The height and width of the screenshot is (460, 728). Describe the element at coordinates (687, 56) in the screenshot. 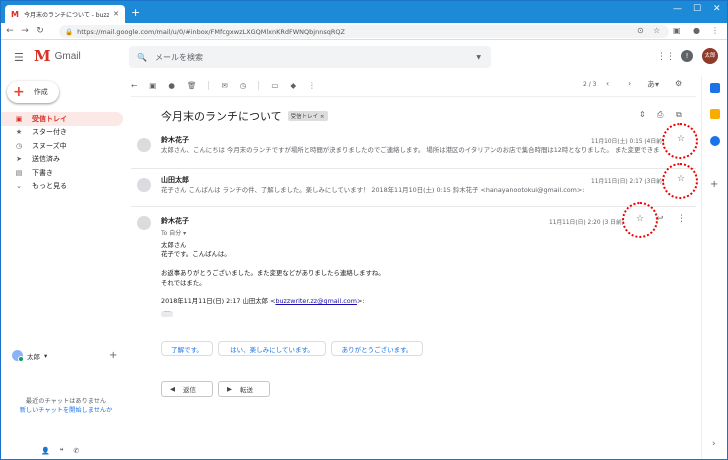

I see `notifications-icon: !` at that location.